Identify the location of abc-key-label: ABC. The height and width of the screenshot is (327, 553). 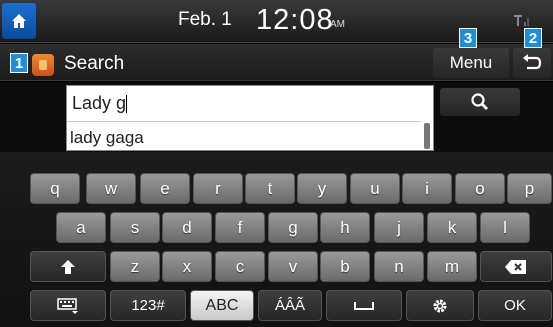
(222, 305).